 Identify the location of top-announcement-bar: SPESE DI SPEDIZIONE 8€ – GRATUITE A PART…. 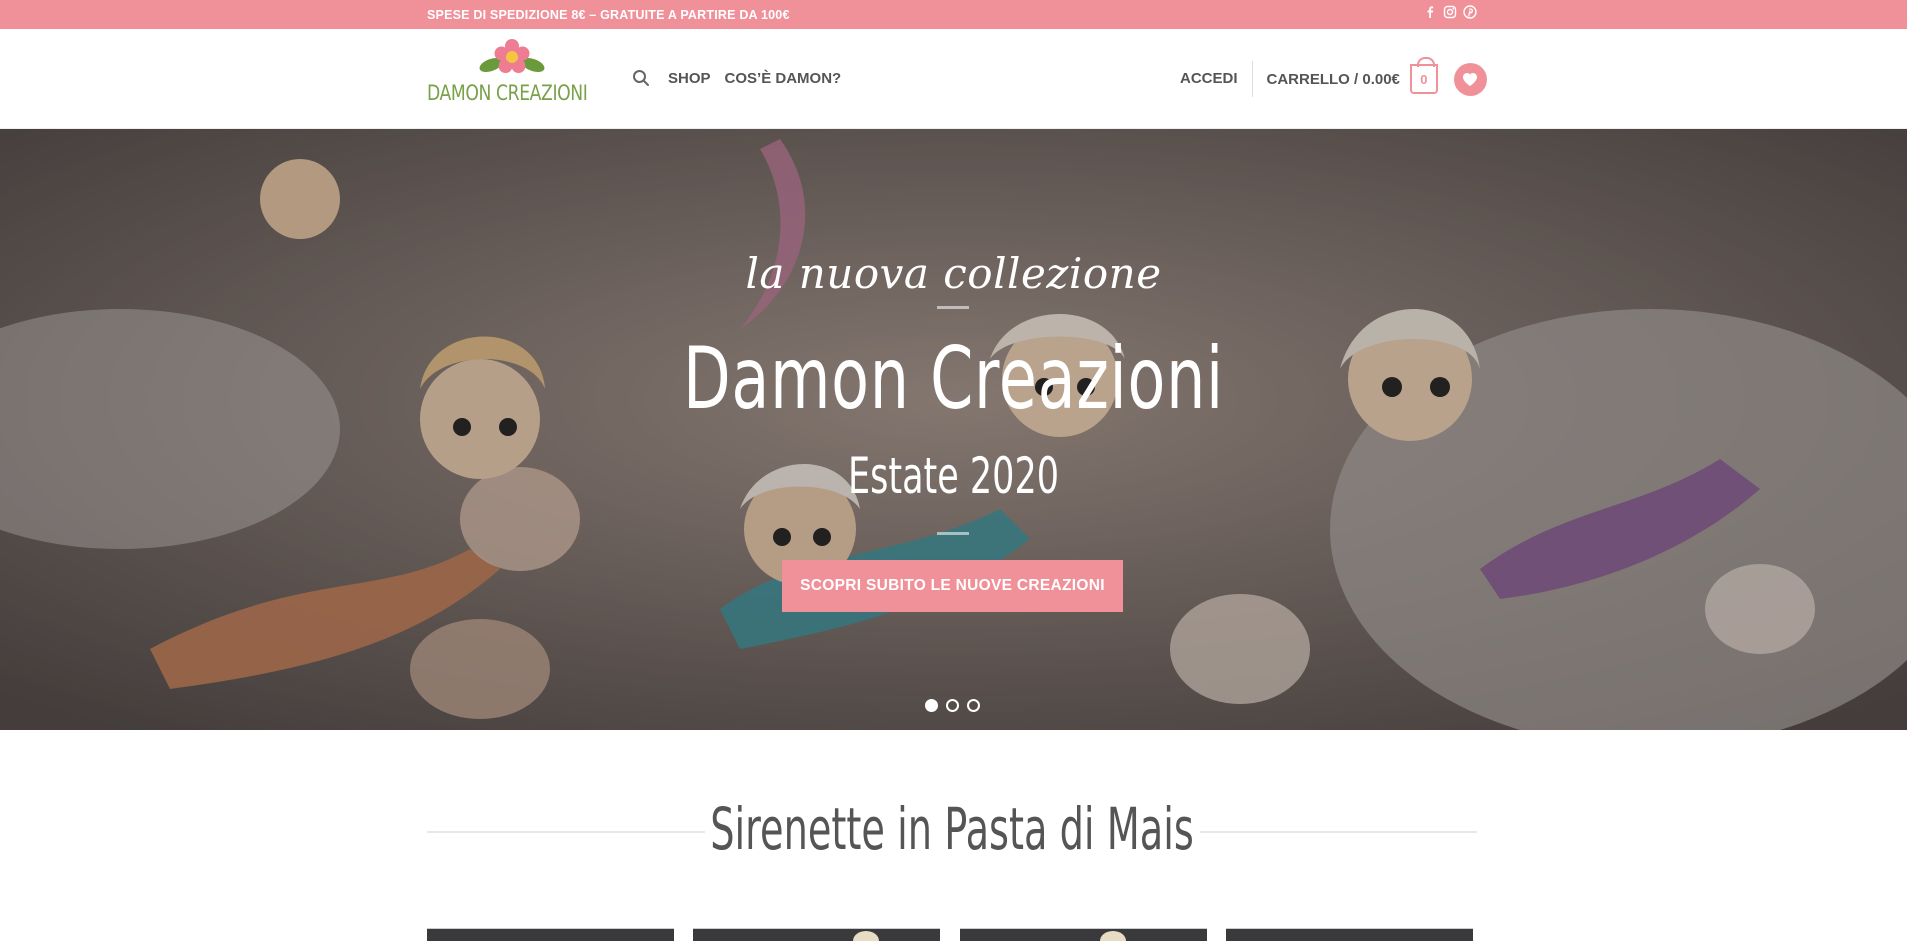
(953, 14).